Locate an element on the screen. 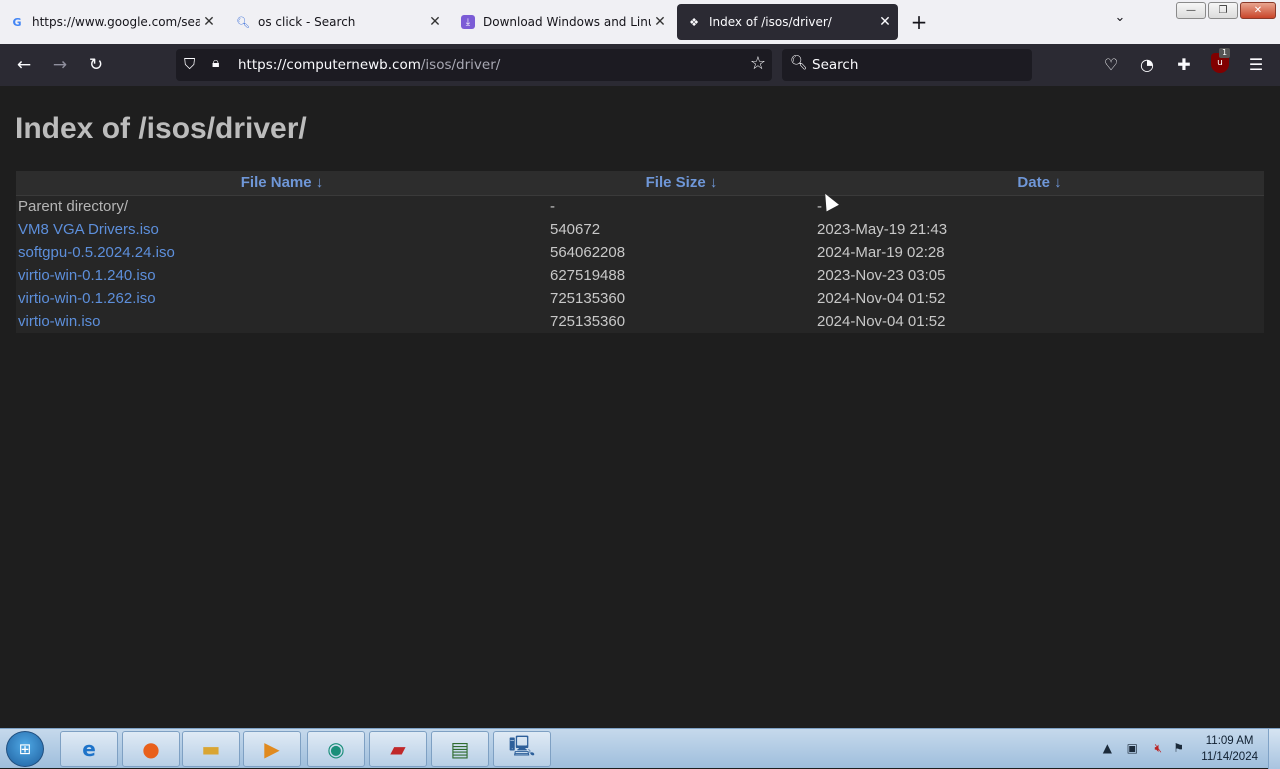 The height and width of the screenshot is (769, 1280). computer-icon: 🖳︎ is located at coordinates (522, 749).